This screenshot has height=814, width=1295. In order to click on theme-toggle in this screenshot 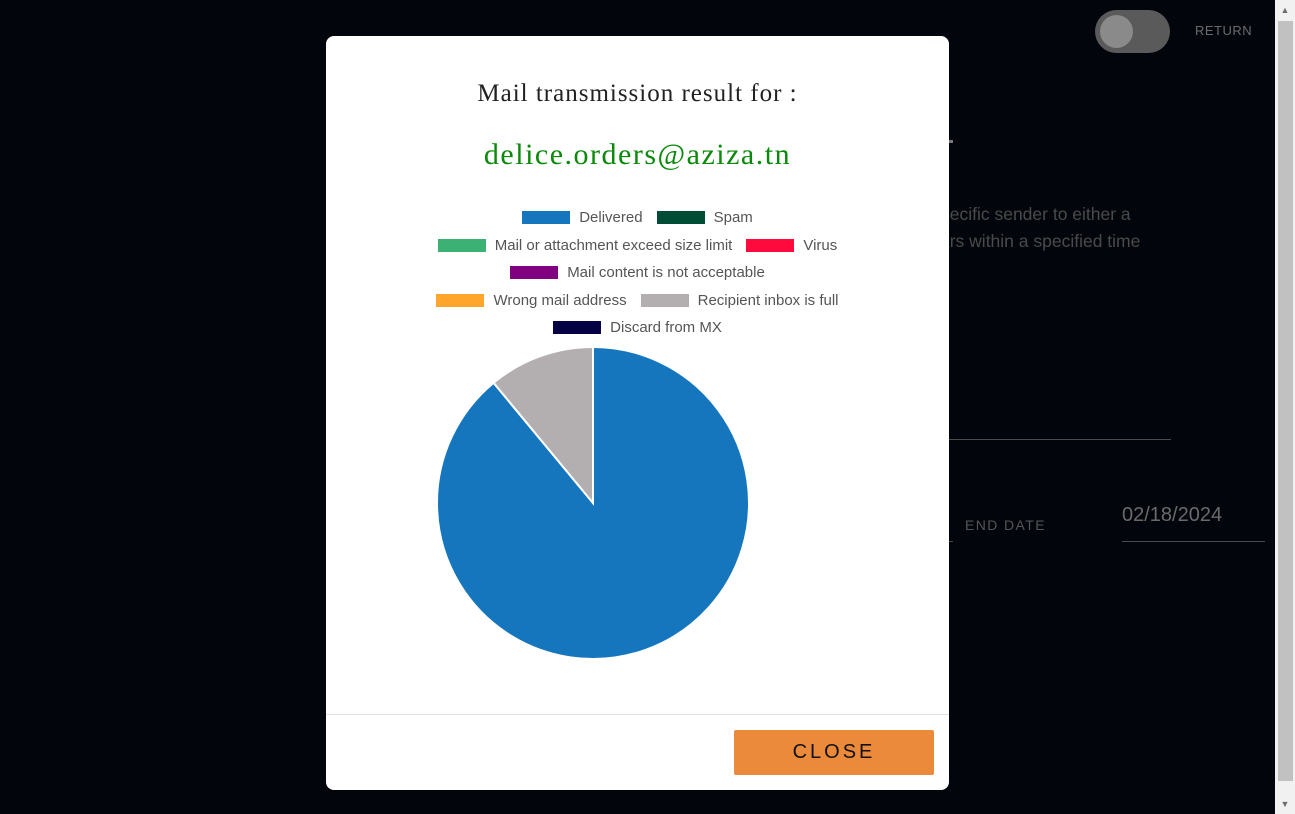, I will do `click(1132, 31)`.